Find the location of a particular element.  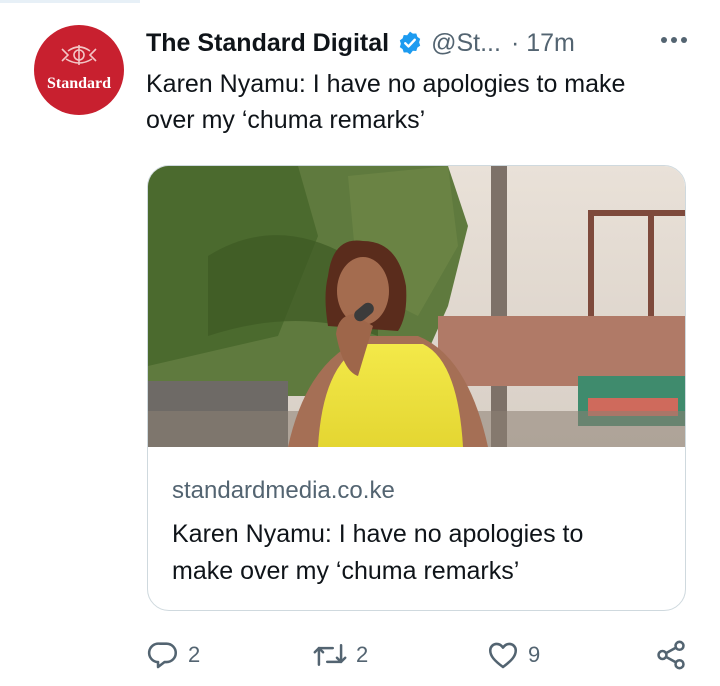

card-domain: standardmedia.co.ke is located at coordinates (283, 490).